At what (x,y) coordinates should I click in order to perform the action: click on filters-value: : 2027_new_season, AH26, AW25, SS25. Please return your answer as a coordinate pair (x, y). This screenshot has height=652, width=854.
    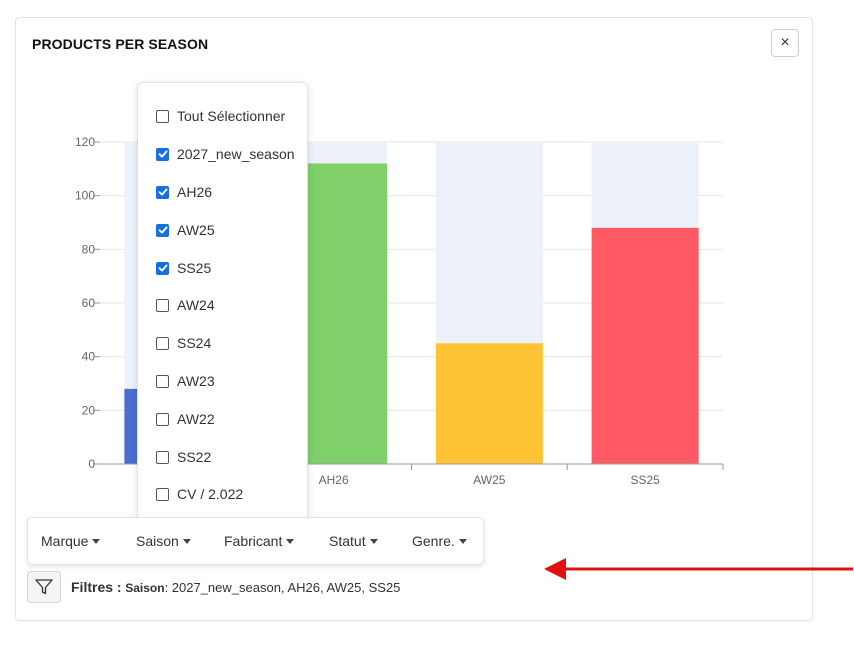
    Looking at the image, I should click on (282, 587).